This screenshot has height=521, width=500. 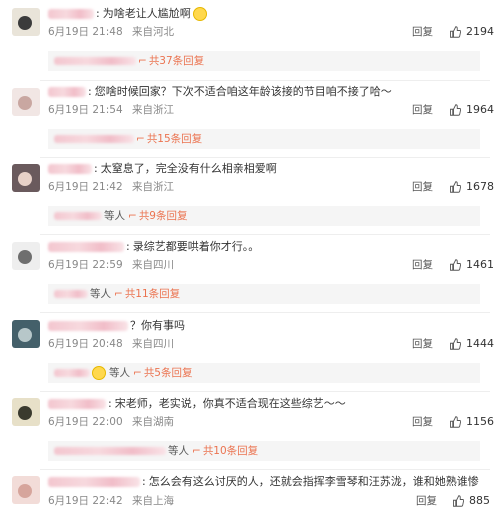 What do you see at coordinates (85, 344) in the screenshot?
I see `comment-date: 6月19日 20:48` at bounding box center [85, 344].